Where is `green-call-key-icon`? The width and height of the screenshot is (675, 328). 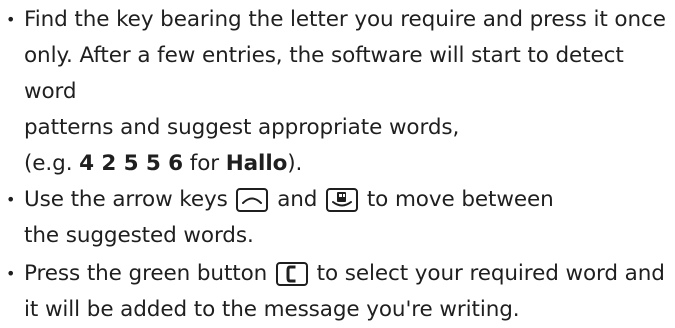
green-call-key-icon is located at coordinates (291, 274).